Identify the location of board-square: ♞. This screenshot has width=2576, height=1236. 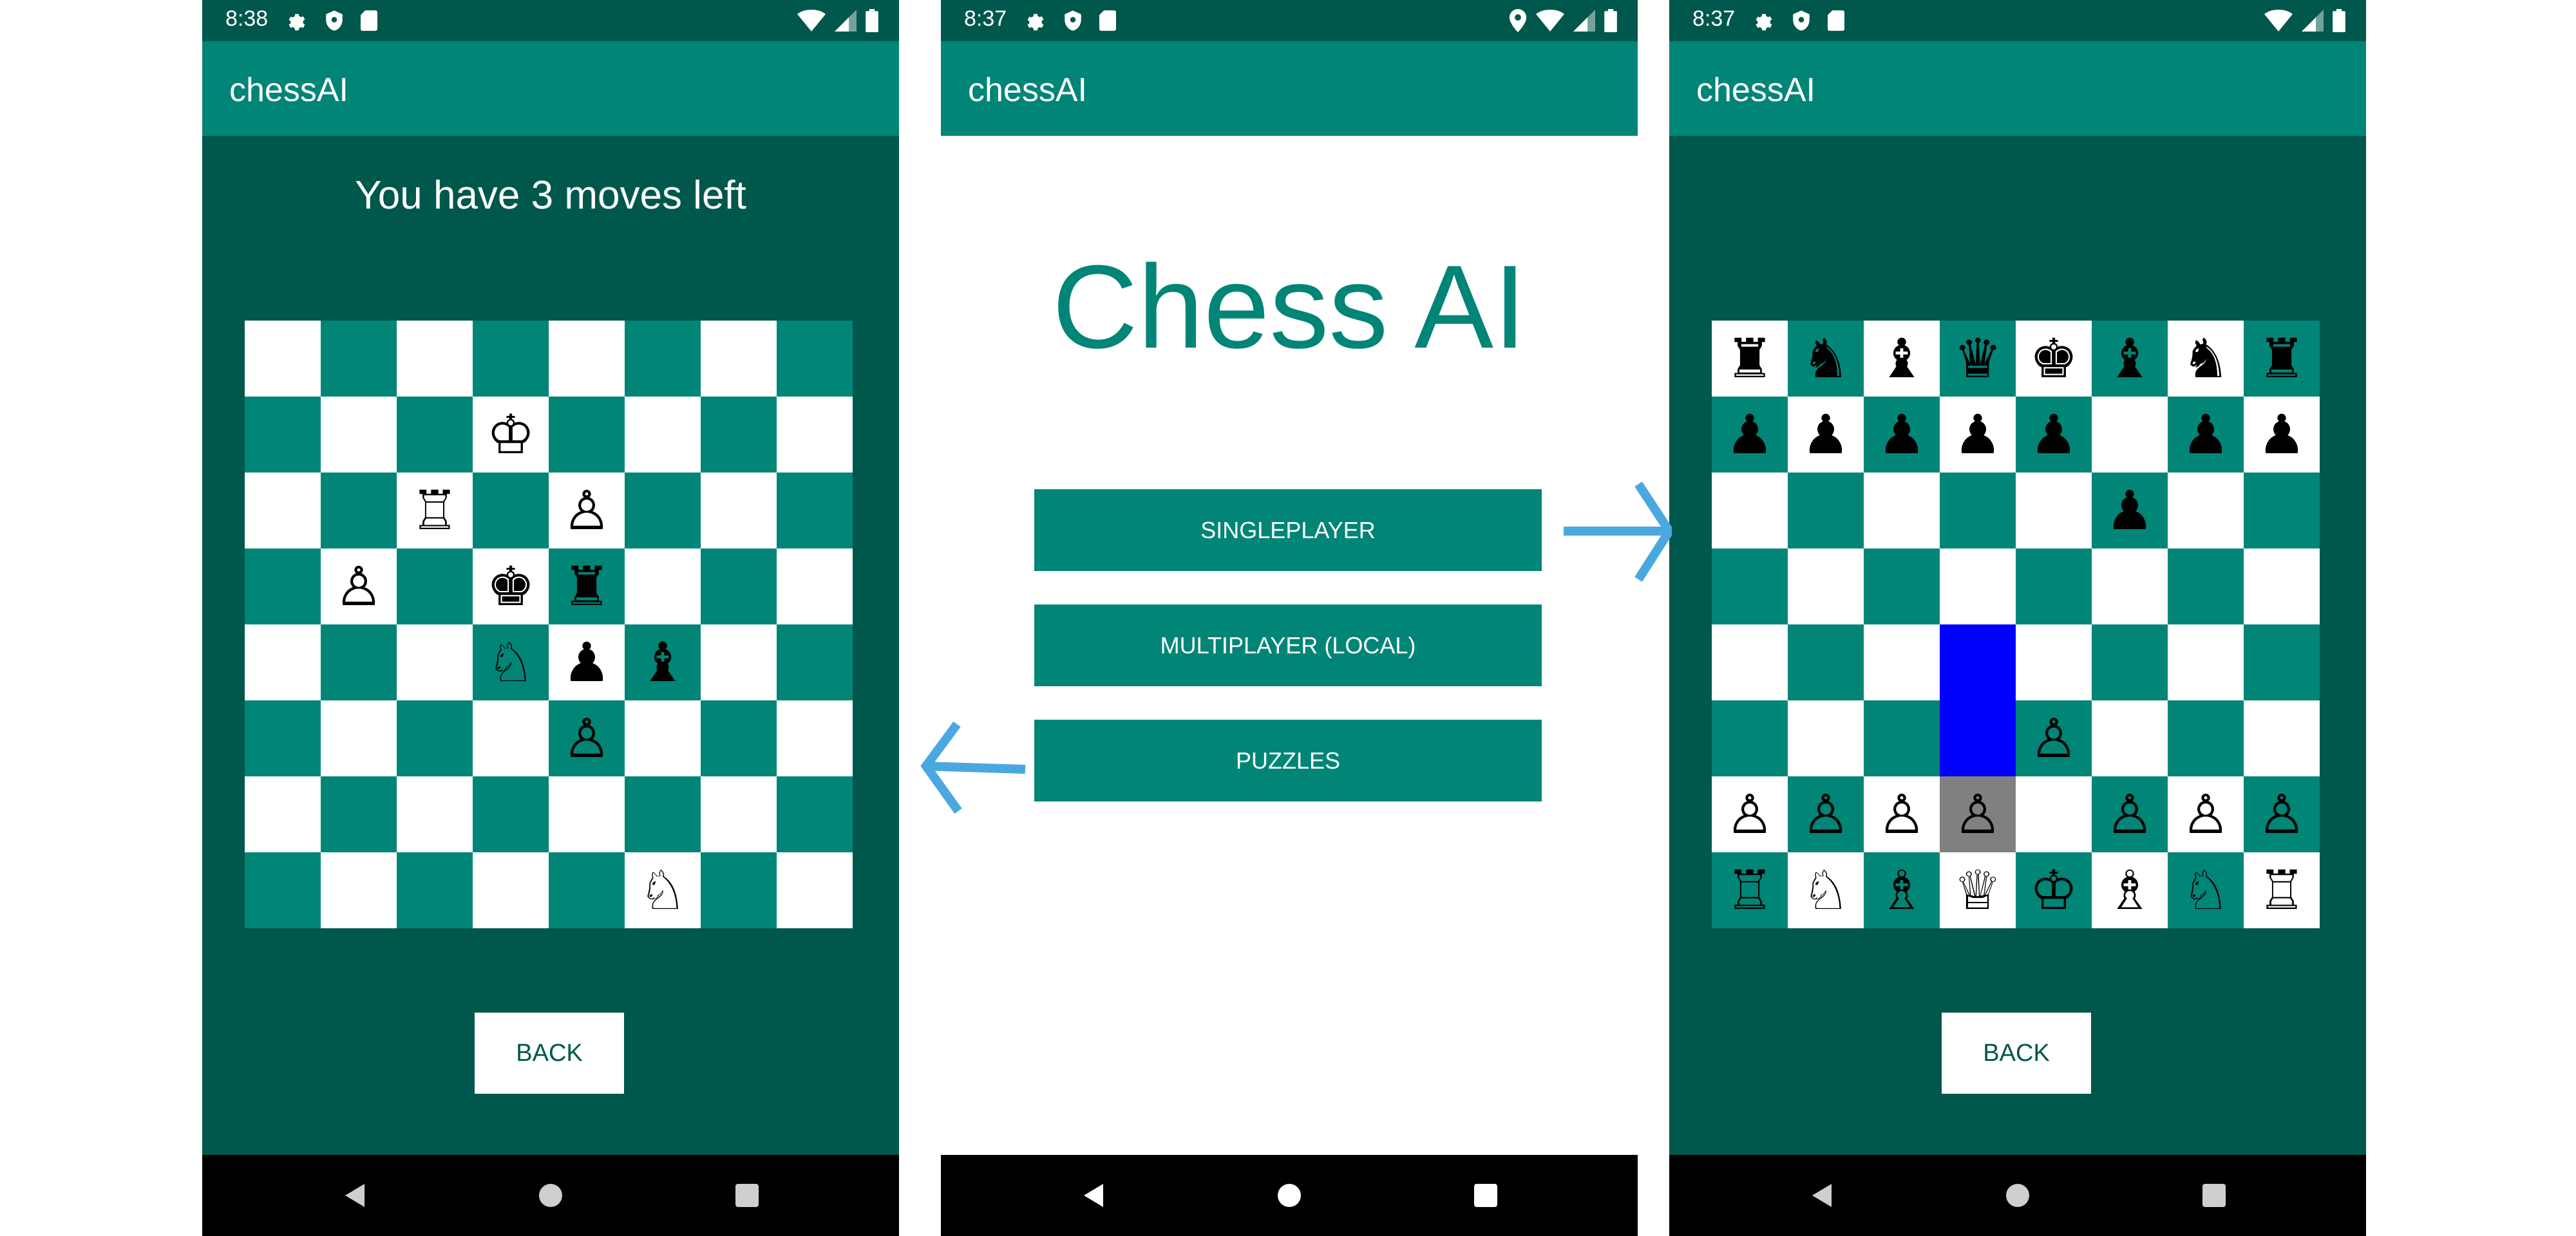
(2206, 359).